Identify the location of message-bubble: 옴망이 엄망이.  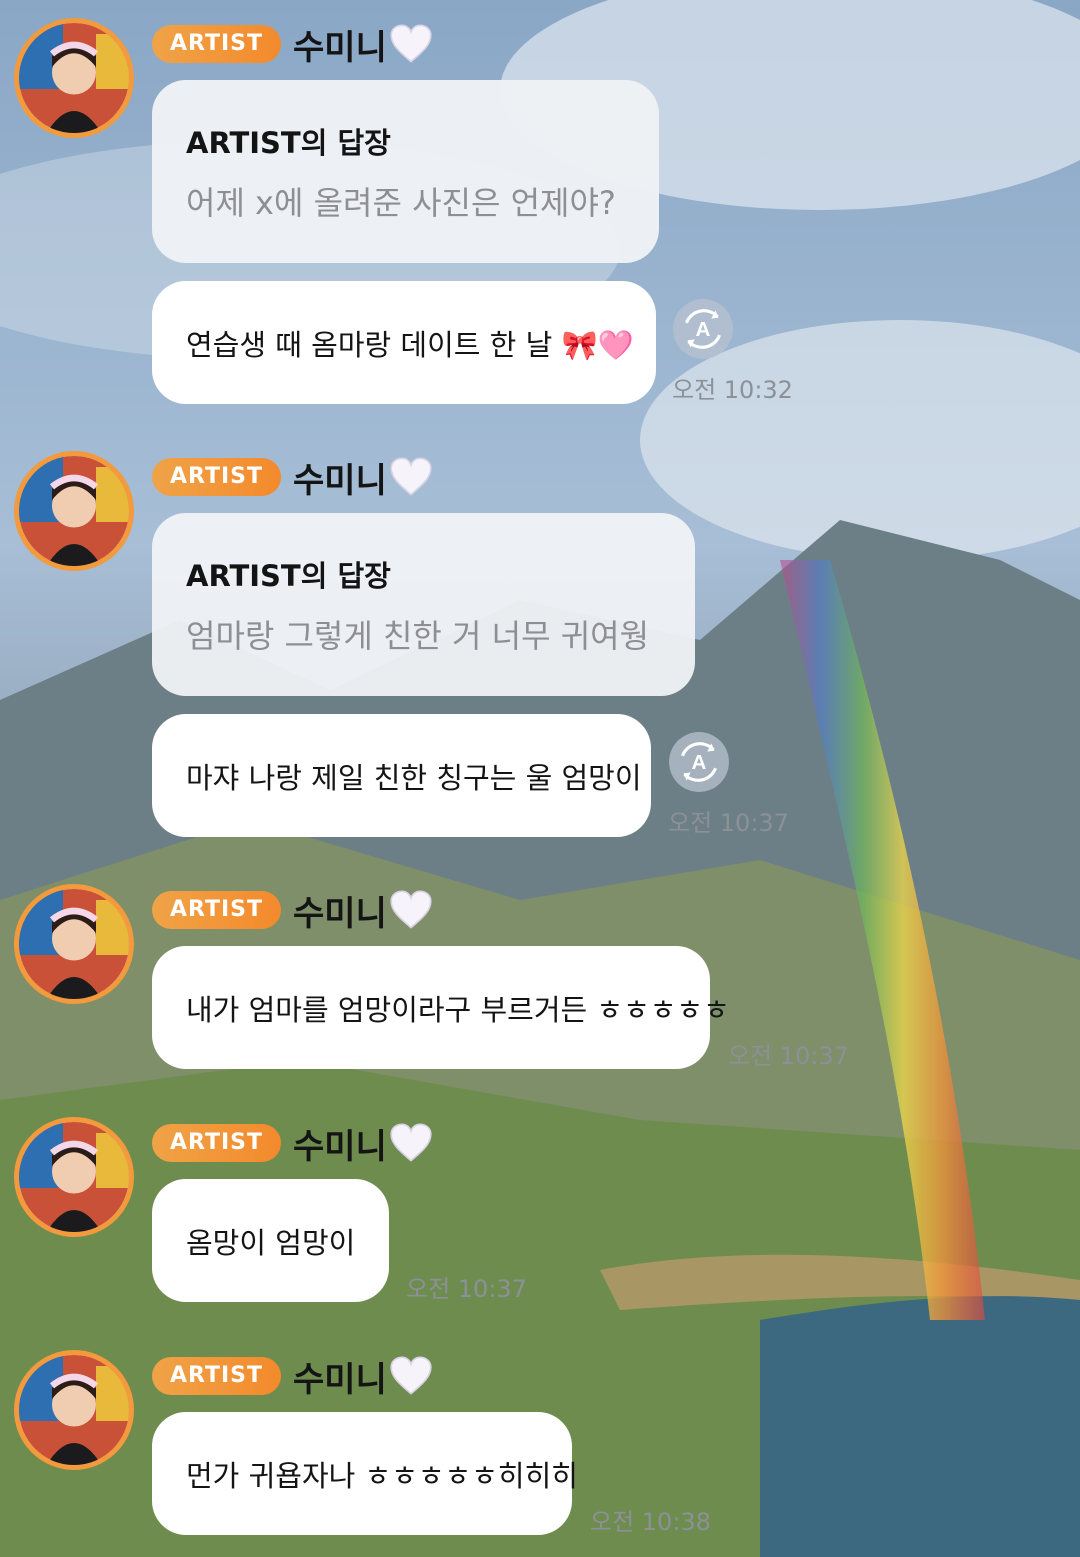
(270, 1240).